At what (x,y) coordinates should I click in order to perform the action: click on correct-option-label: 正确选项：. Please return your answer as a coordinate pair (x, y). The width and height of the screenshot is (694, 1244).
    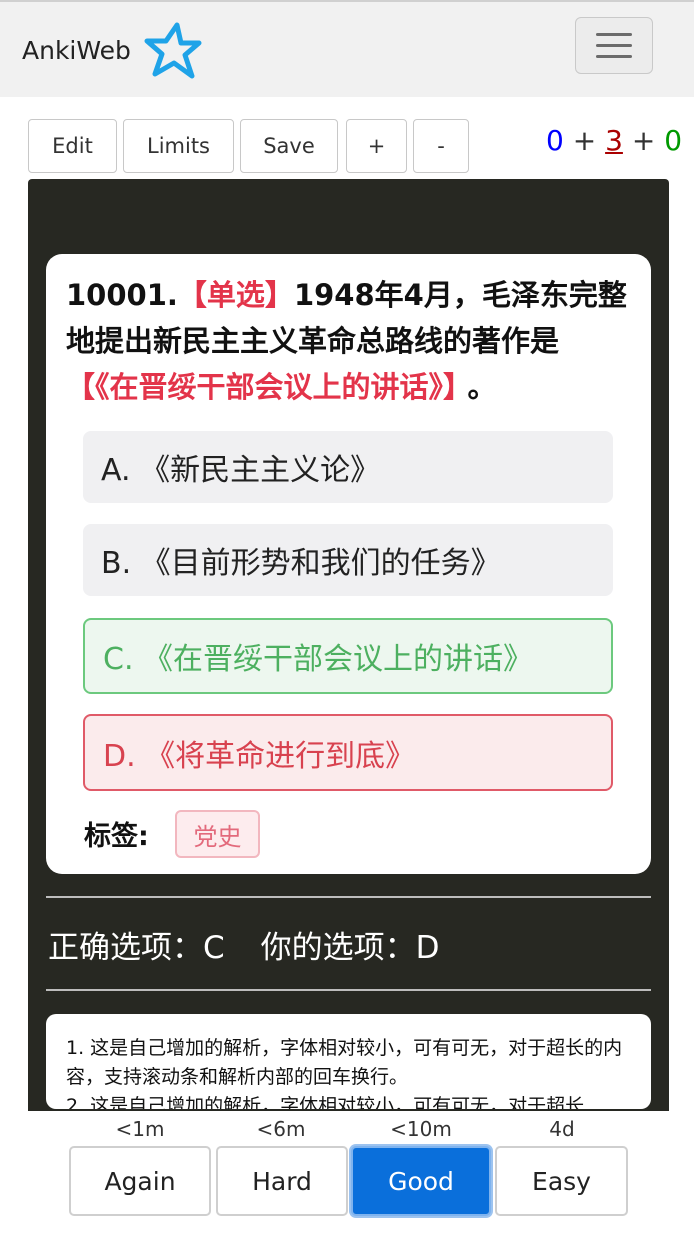
    Looking at the image, I should click on (125, 948).